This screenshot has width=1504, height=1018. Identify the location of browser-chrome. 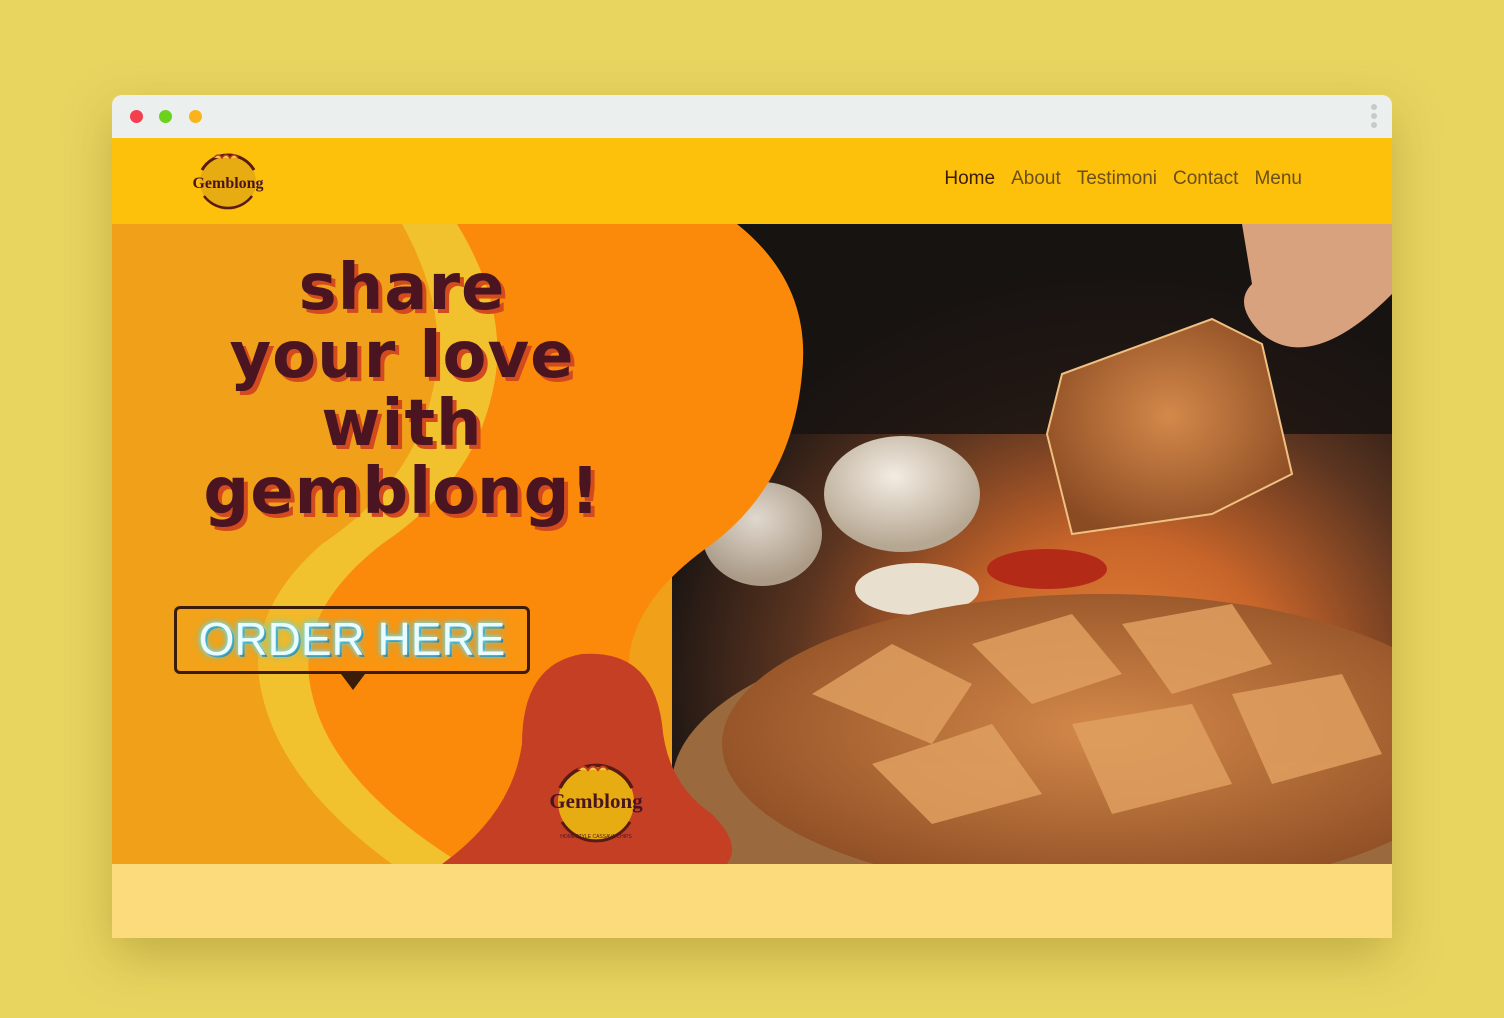
(752, 116).